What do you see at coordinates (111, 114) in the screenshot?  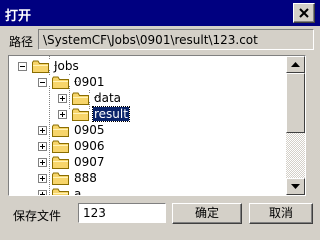 I see `tree-item-label: result` at bounding box center [111, 114].